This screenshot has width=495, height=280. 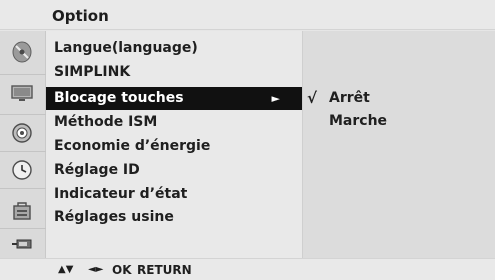 What do you see at coordinates (22, 93) in the screenshot?
I see `tv-screen-icon` at bounding box center [22, 93].